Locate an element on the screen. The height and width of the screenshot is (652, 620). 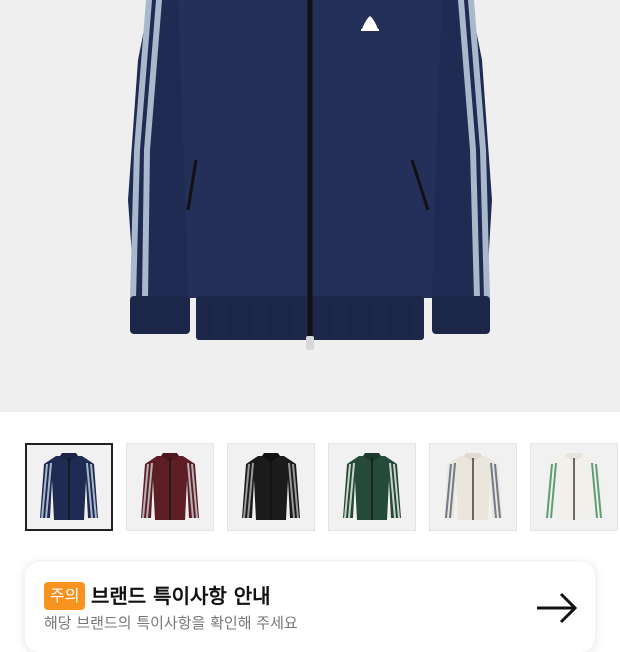
brand-notice-card: 주의 브랜드 특이사항 안내 해당 브랜드의 특이사항을 확인해 주세요 is located at coordinates (310, 607).